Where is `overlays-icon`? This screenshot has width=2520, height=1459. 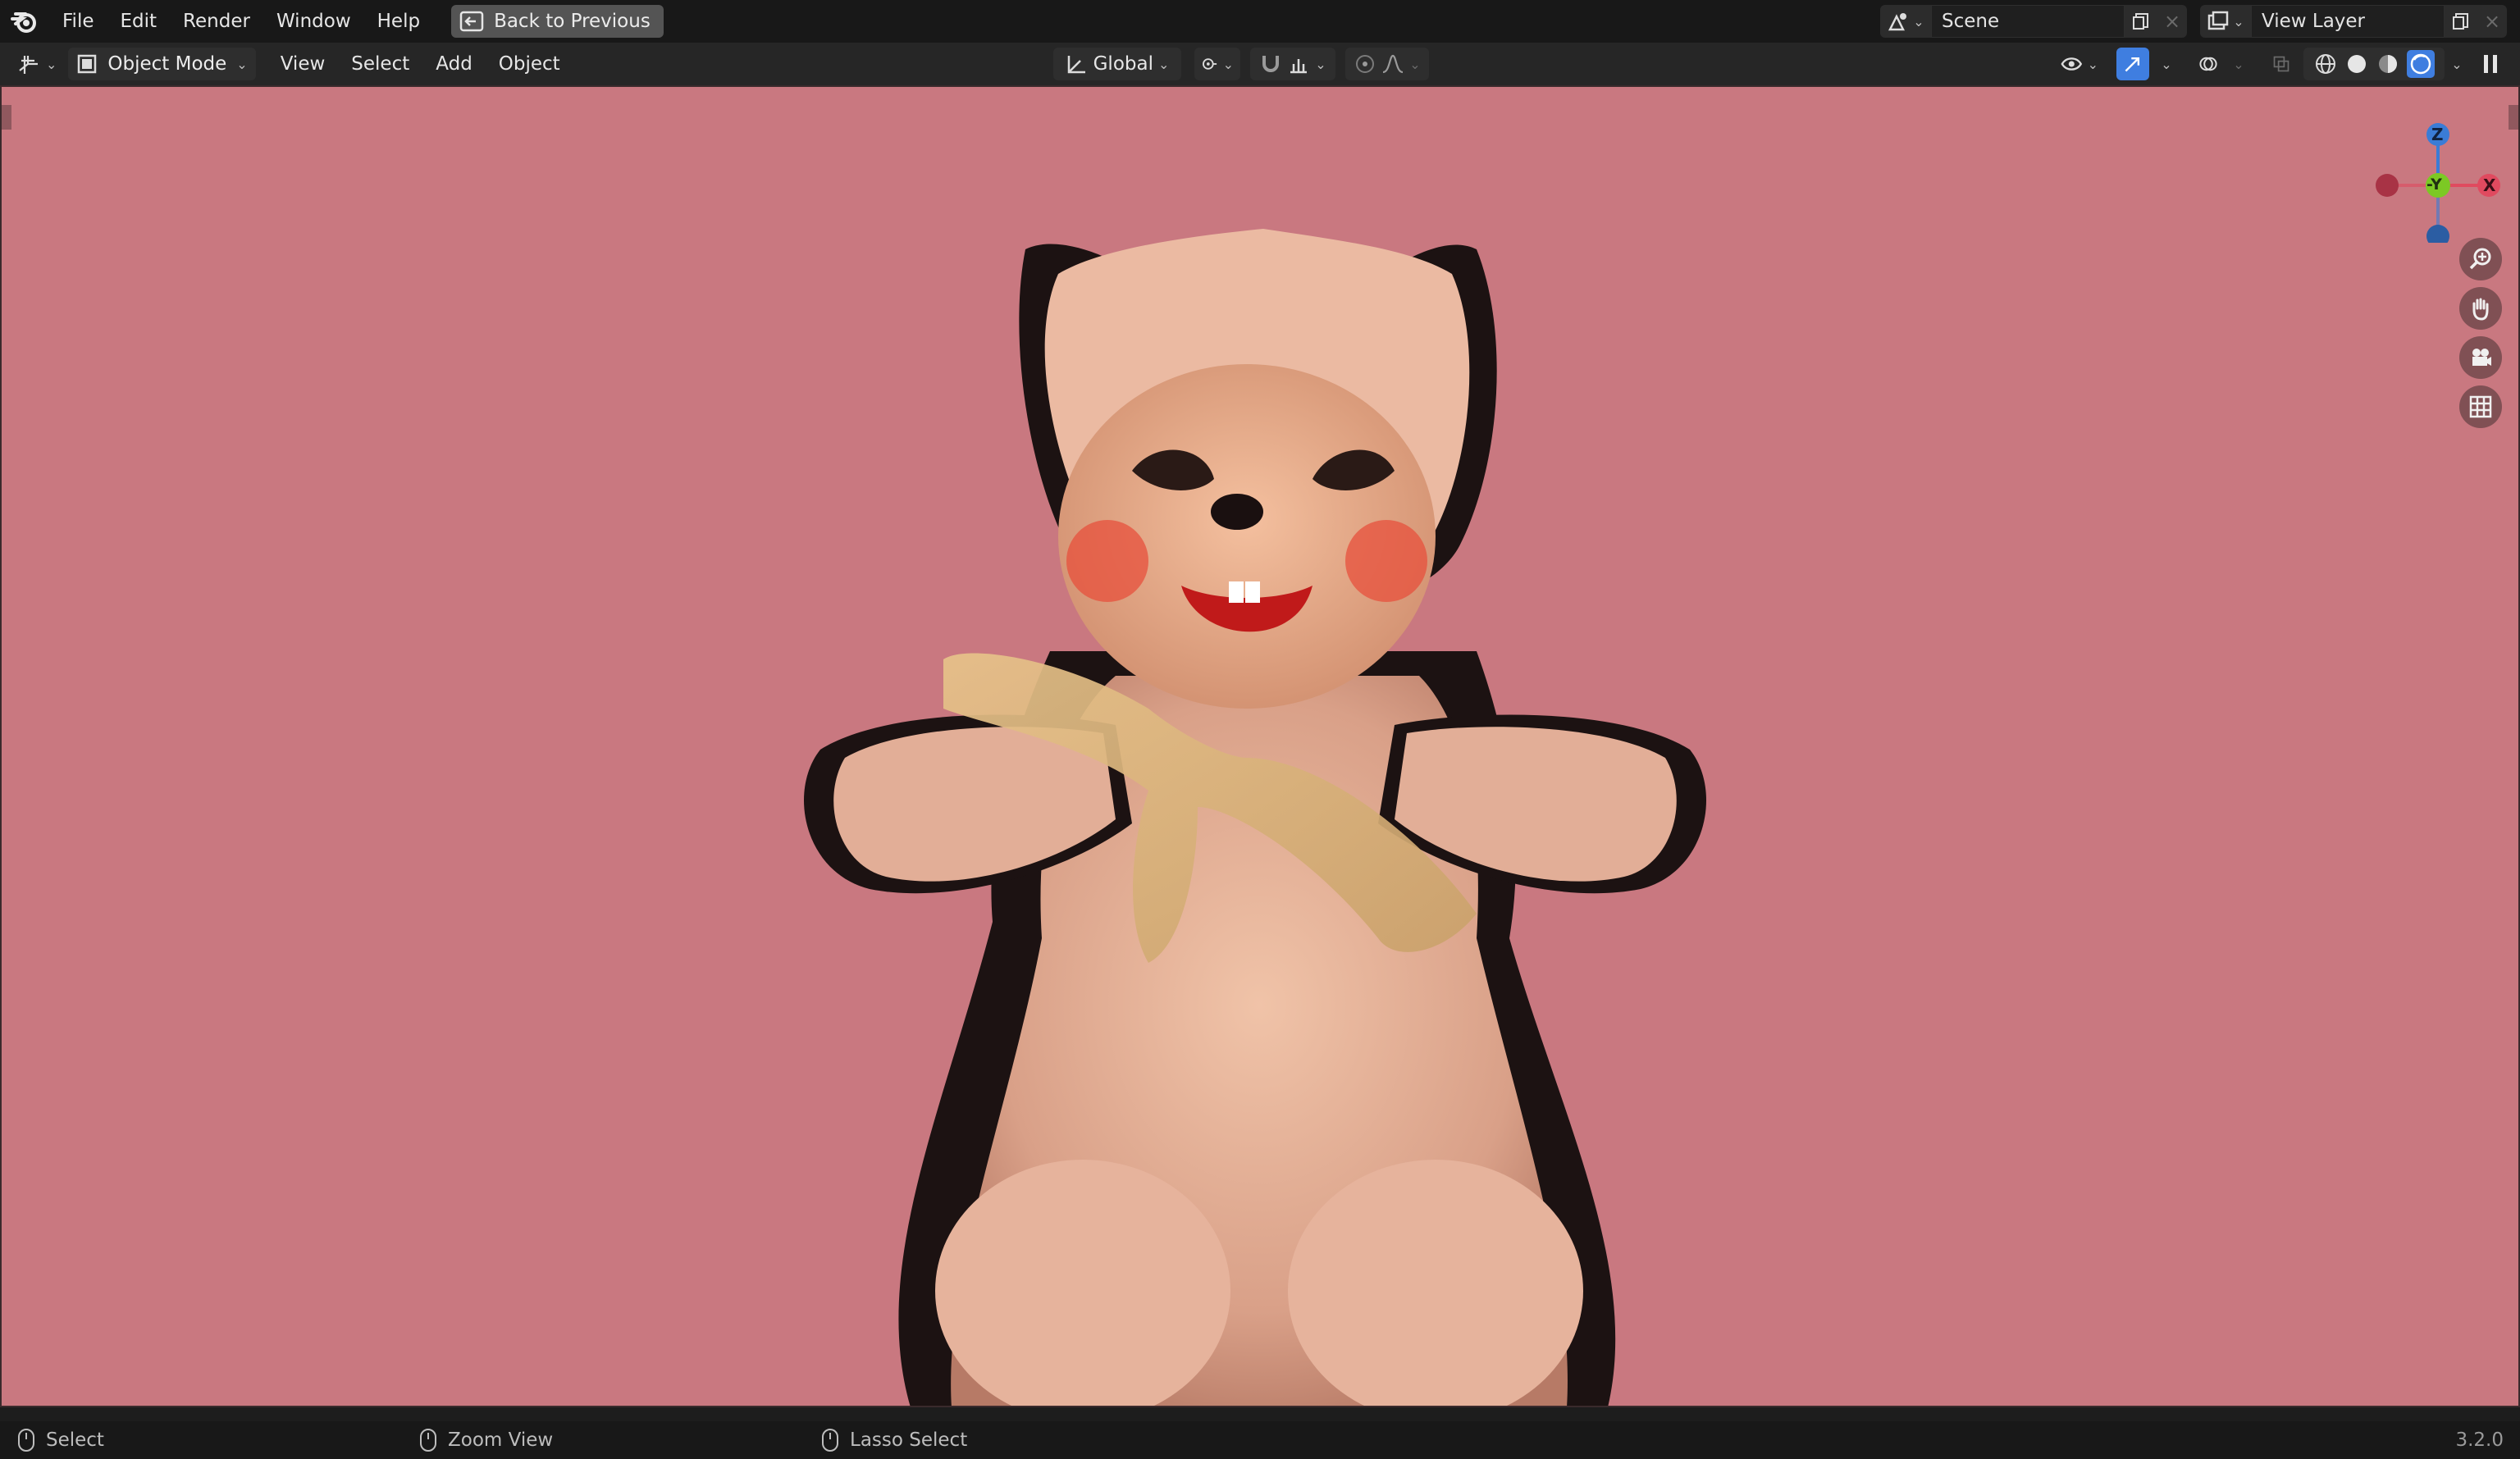 overlays-icon is located at coordinates (2208, 64).